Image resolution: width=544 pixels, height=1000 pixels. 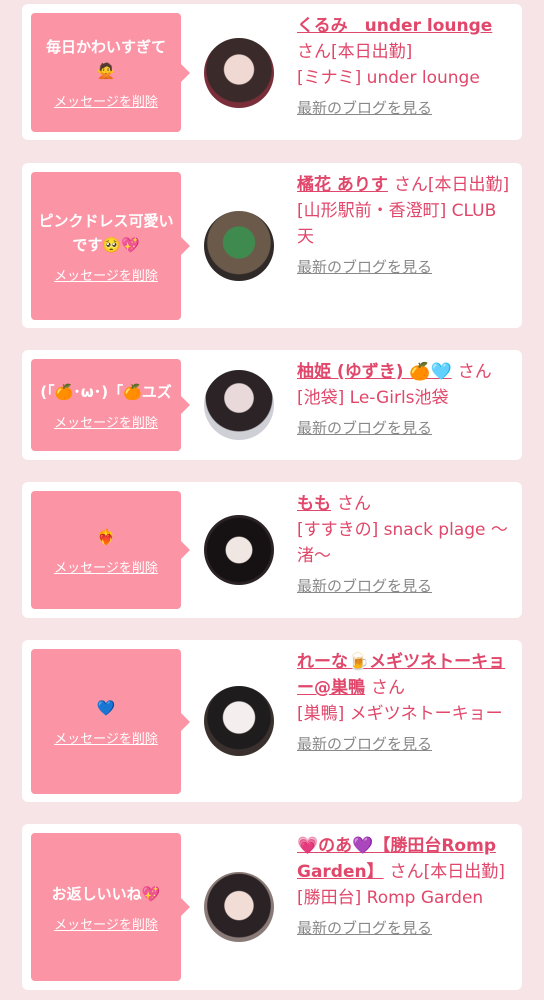 What do you see at coordinates (106, 893) in the screenshot?
I see `message-text: お返しいいね💖` at bounding box center [106, 893].